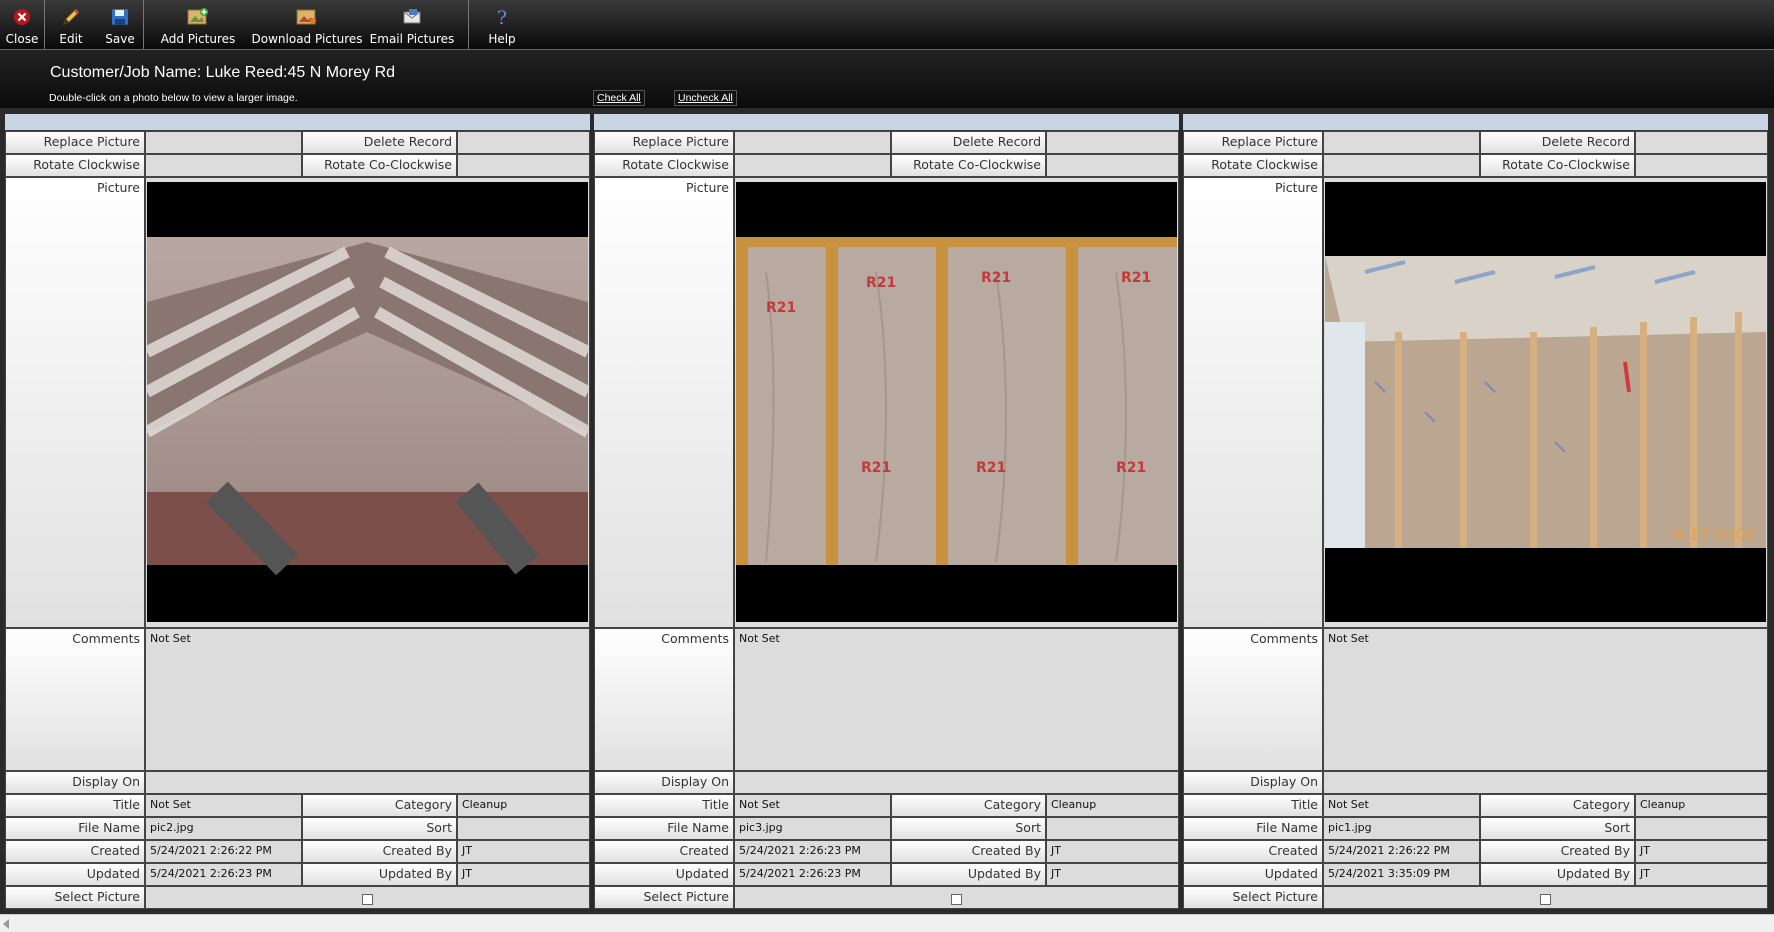 The width and height of the screenshot is (1774, 932). Describe the element at coordinates (887, 923) in the screenshot. I see `horizontal-scrollbar` at that location.